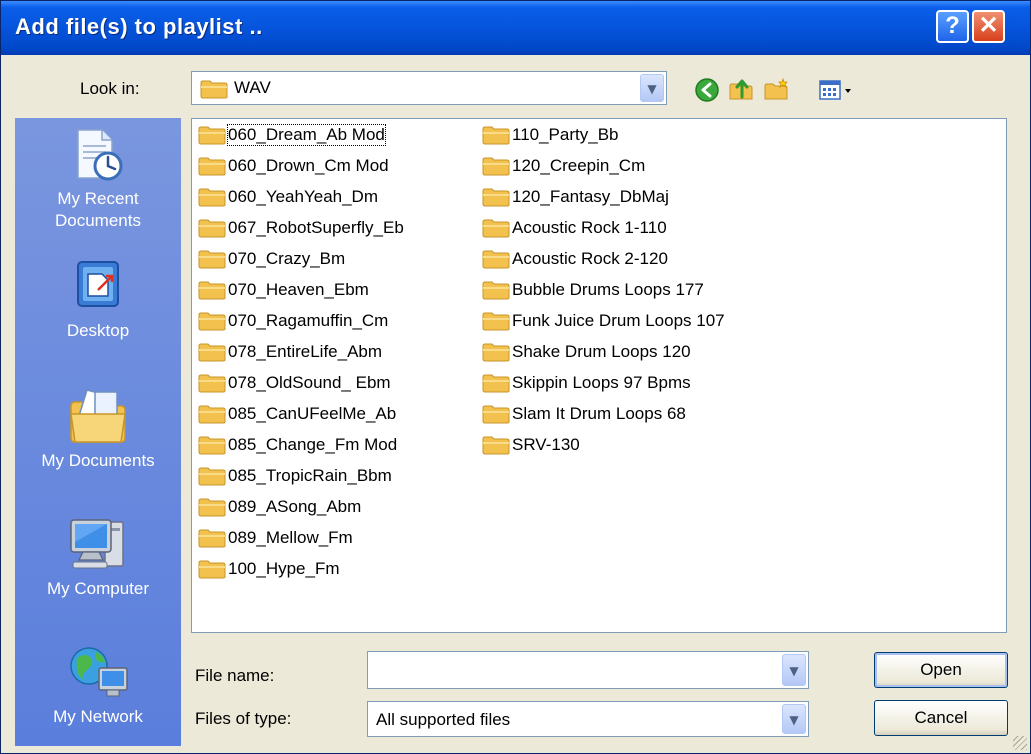 This screenshot has height=754, width=1031. Describe the element at coordinates (603, 258) in the screenshot. I see `folder-item: Acoustic Rock 2-120` at that location.